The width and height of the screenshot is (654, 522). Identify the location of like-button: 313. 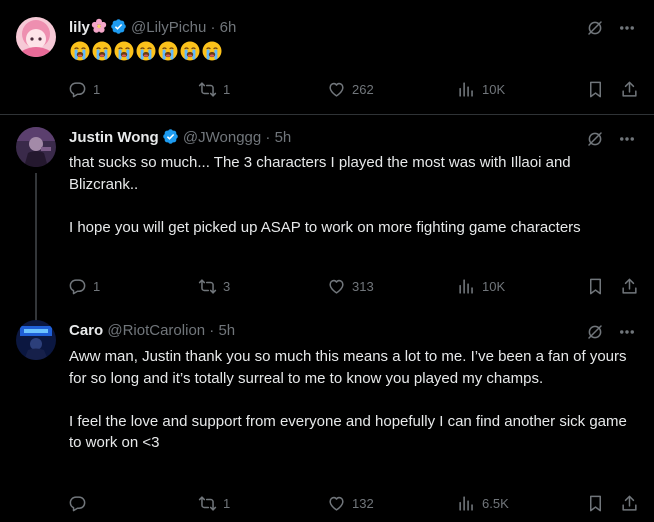
(350, 286).